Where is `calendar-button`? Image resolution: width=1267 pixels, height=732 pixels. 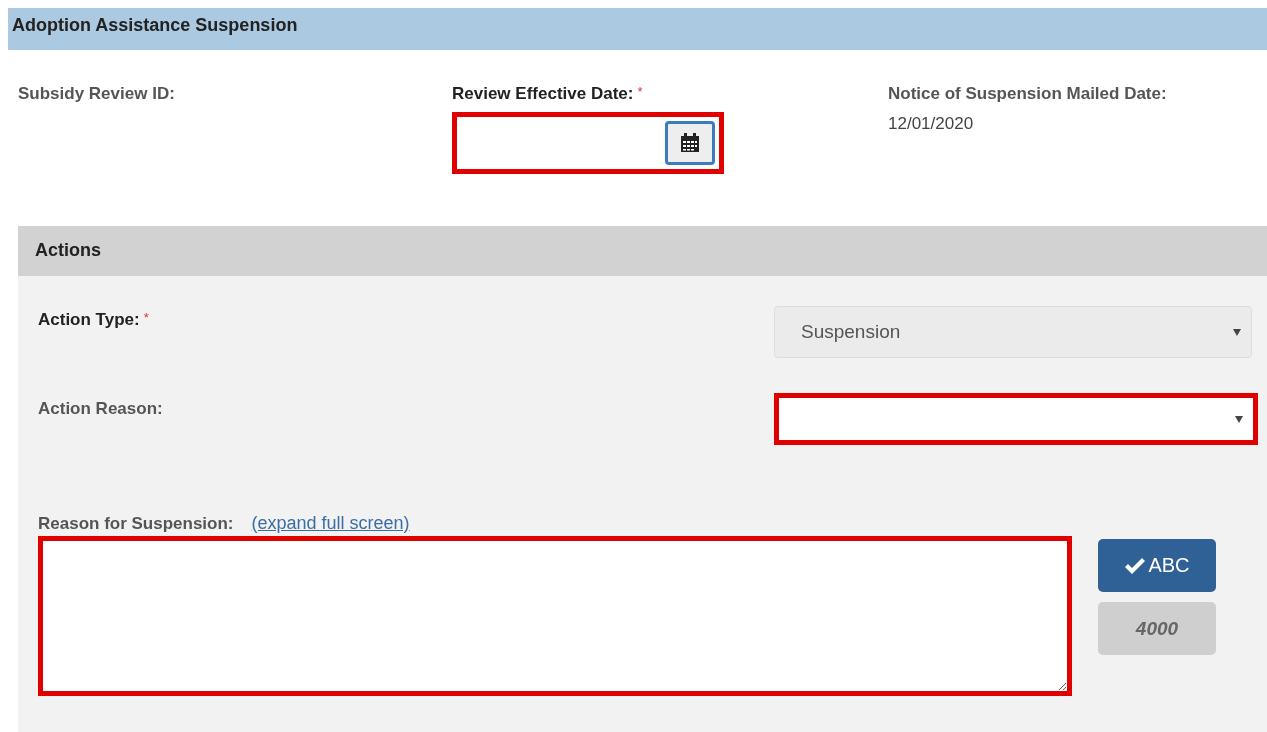 calendar-button is located at coordinates (690, 143).